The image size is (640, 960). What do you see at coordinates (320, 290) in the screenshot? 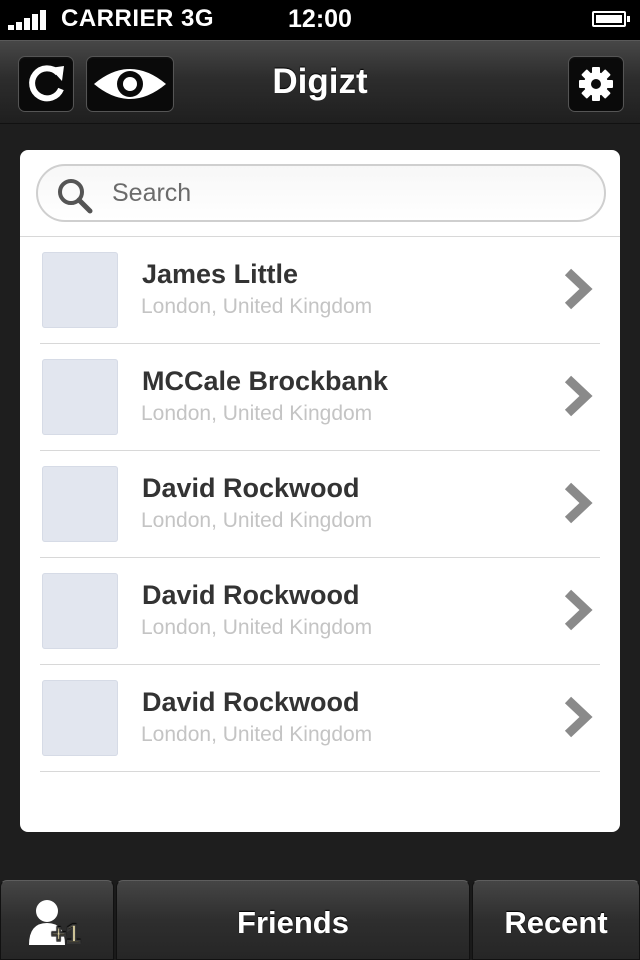
I see `contact-row: James Little London, United Kingdom` at bounding box center [320, 290].